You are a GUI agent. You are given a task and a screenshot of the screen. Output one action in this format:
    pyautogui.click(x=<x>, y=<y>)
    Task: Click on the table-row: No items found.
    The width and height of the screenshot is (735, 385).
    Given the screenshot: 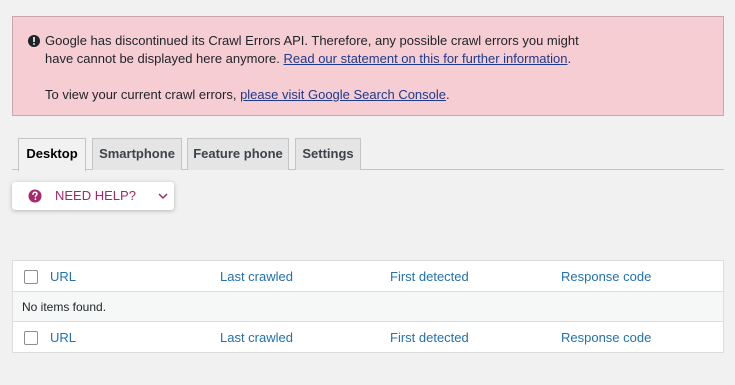 What is the action you would take?
    pyautogui.click(x=368, y=307)
    